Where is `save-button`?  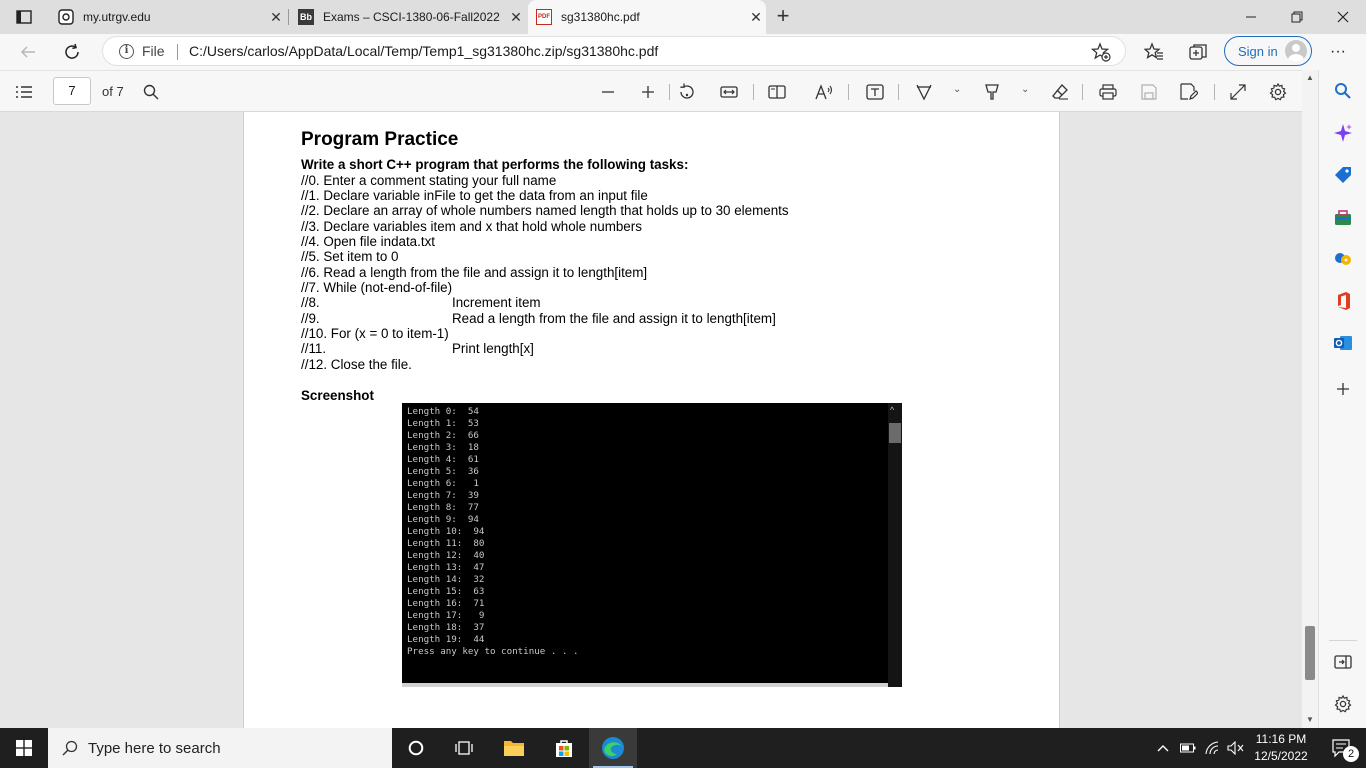
save-button is located at coordinates (1149, 92).